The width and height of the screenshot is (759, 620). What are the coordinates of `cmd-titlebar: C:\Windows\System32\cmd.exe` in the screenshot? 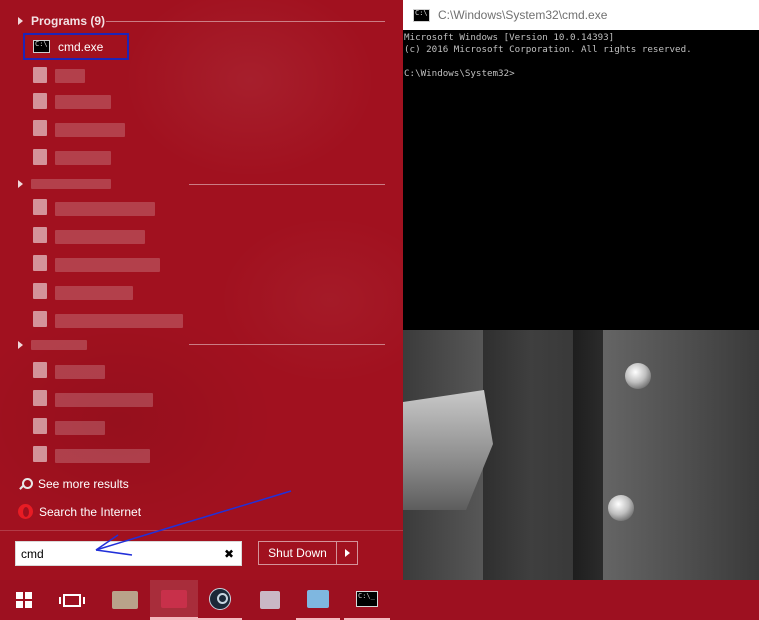 It's located at (581, 15).